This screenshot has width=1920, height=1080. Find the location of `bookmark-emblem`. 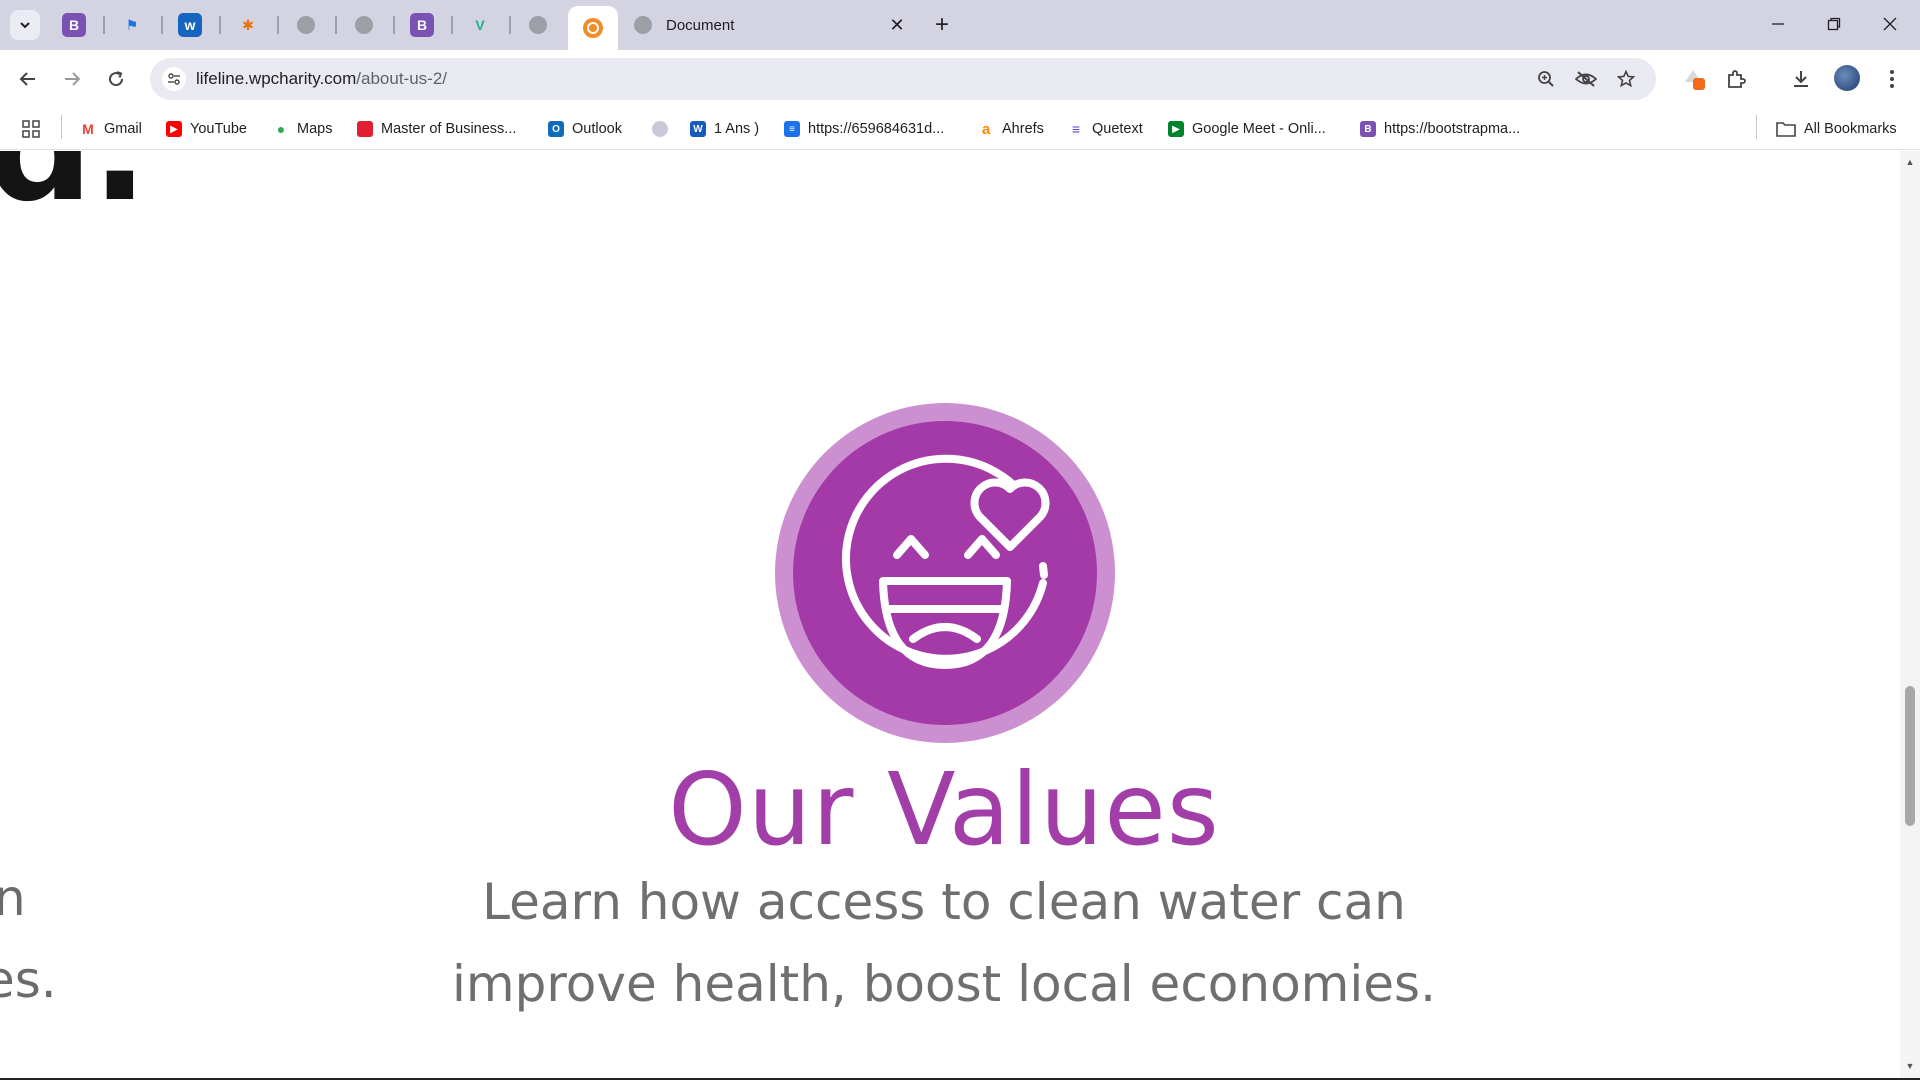

bookmark-emblem is located at coordinates (664, 129).